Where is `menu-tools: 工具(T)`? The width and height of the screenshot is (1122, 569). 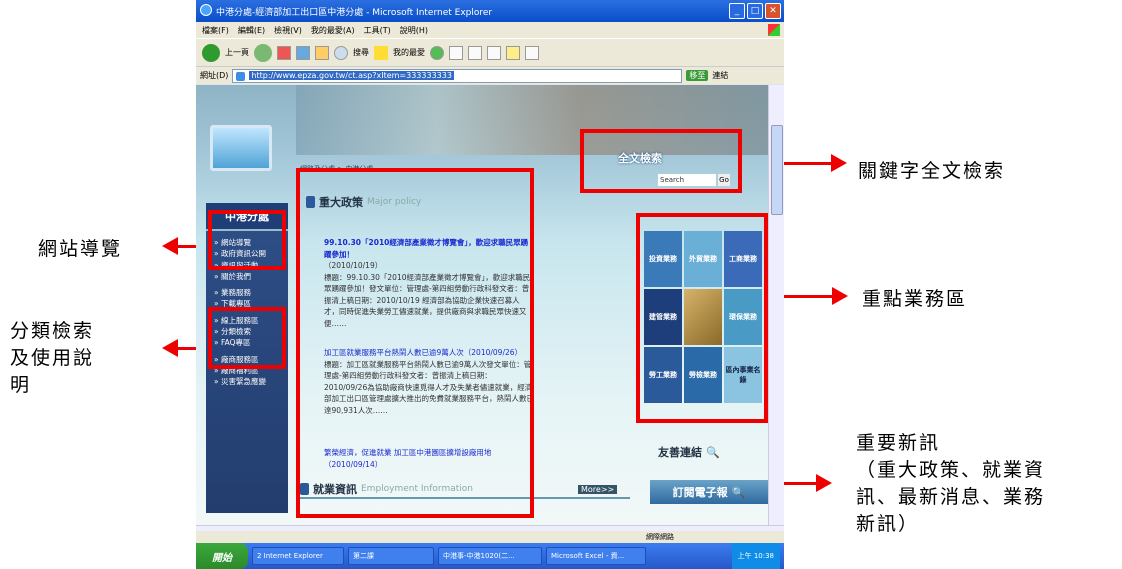 menu-tools: 工具(T) is located at coordinates (377, 30).